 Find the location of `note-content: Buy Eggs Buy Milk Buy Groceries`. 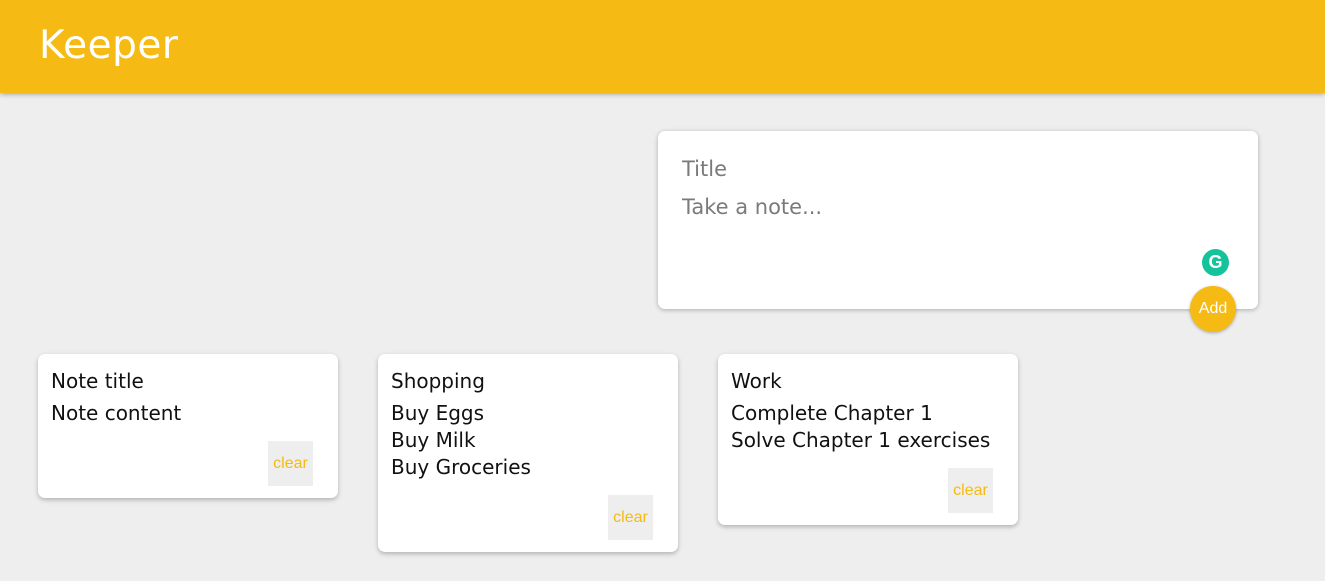

note-content: Buy Eggs Buy Milk Buy Groceries is located at coordinates (528, 440).